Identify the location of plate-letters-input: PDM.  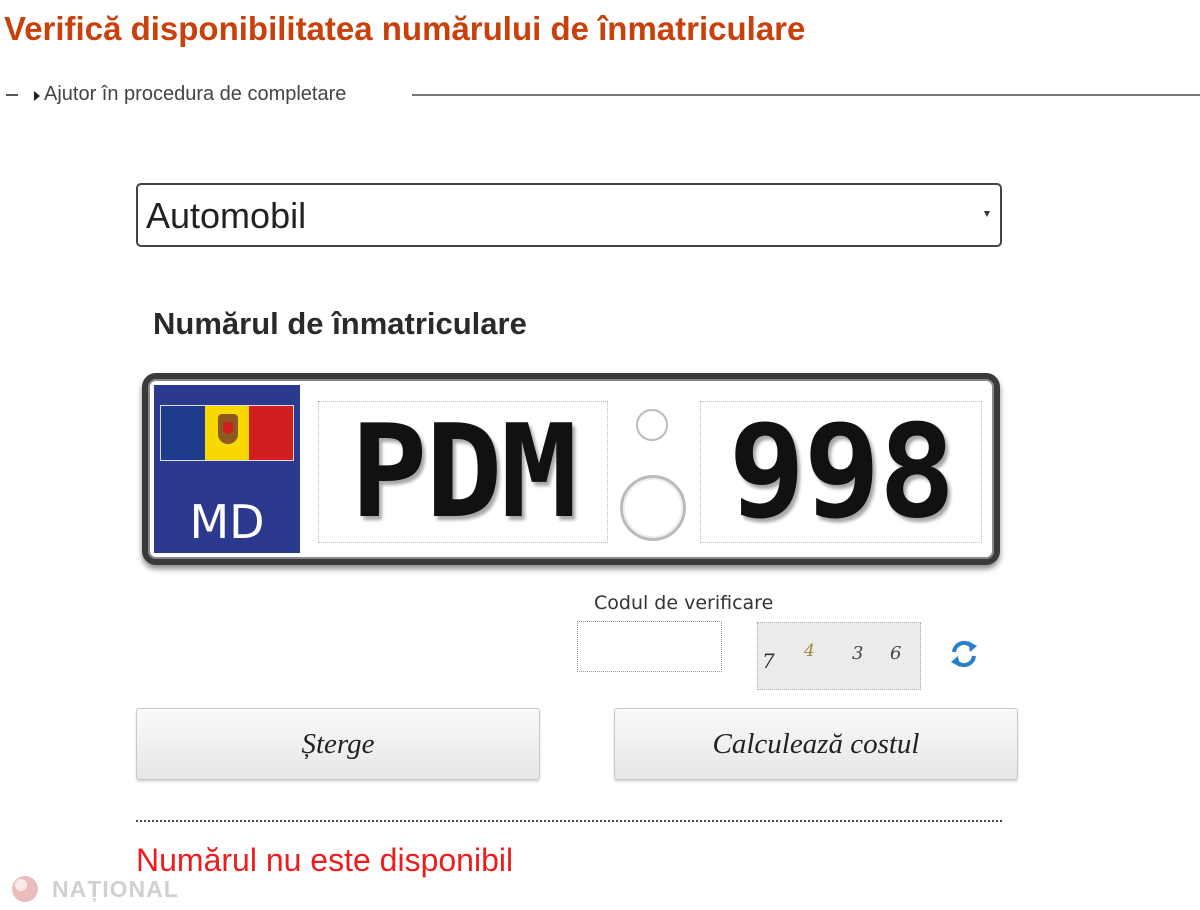
(463, 472).